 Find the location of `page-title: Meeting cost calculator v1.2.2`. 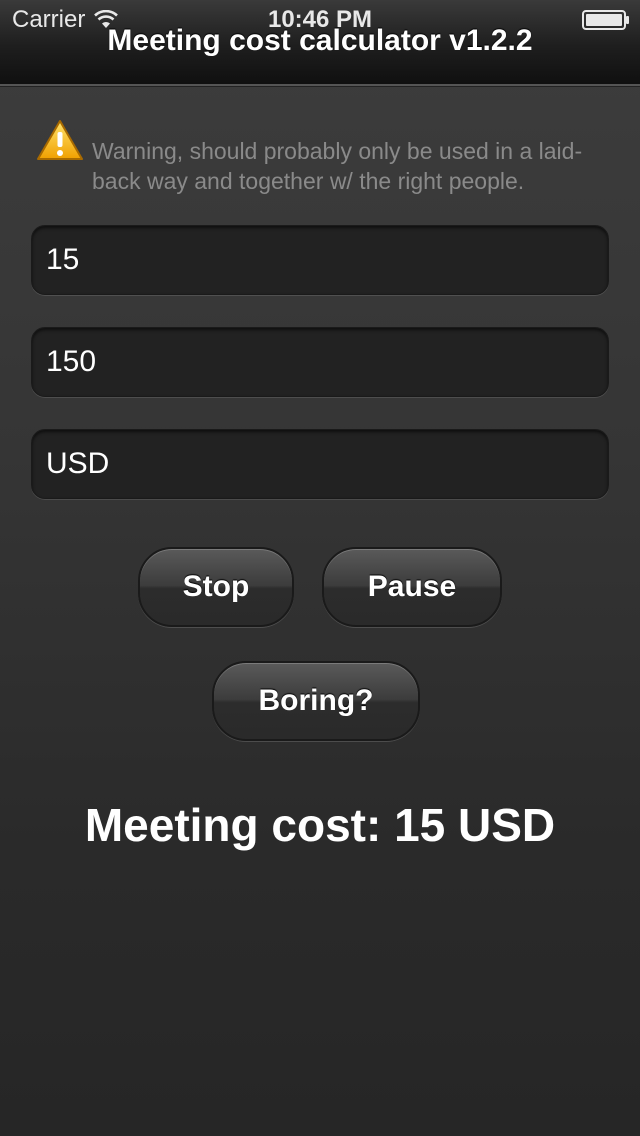

page-title: Meeting cost calculator v1.2.2 is located at coordinates (320, 40).